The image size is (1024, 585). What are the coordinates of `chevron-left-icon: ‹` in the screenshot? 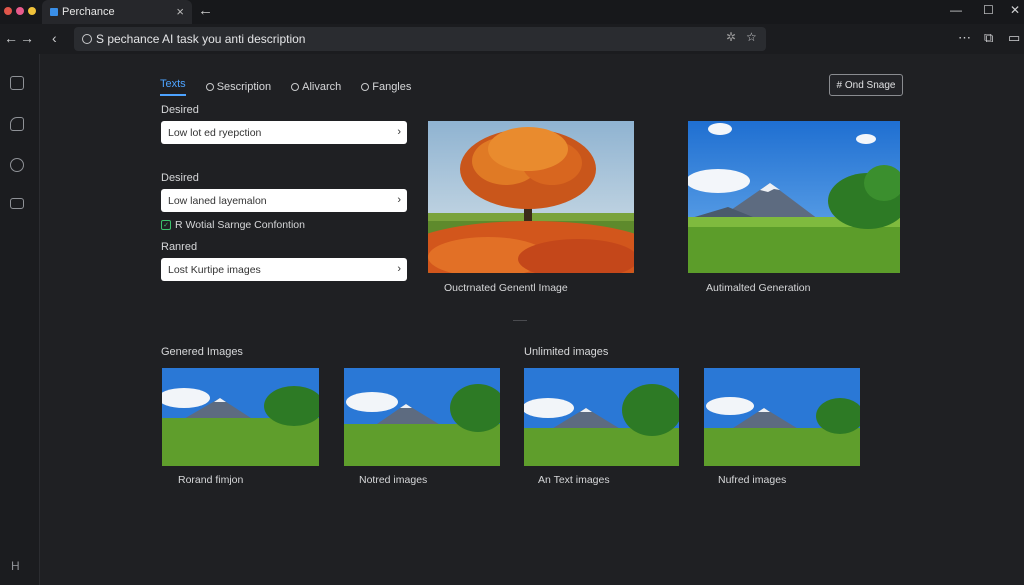 It's located at (54, 38).